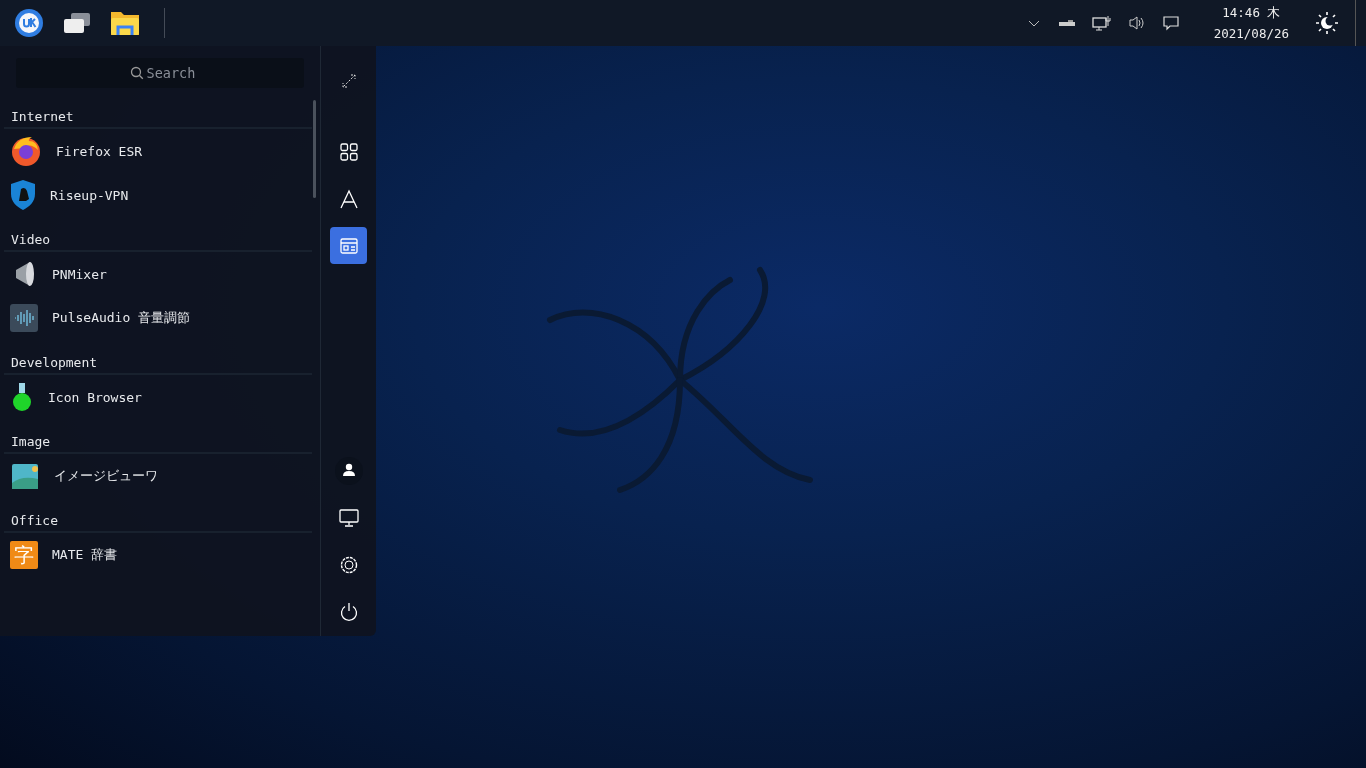 This screenshot has width=1366, height=768. I want to click on app-item: PNMixer, so click(158, 274).